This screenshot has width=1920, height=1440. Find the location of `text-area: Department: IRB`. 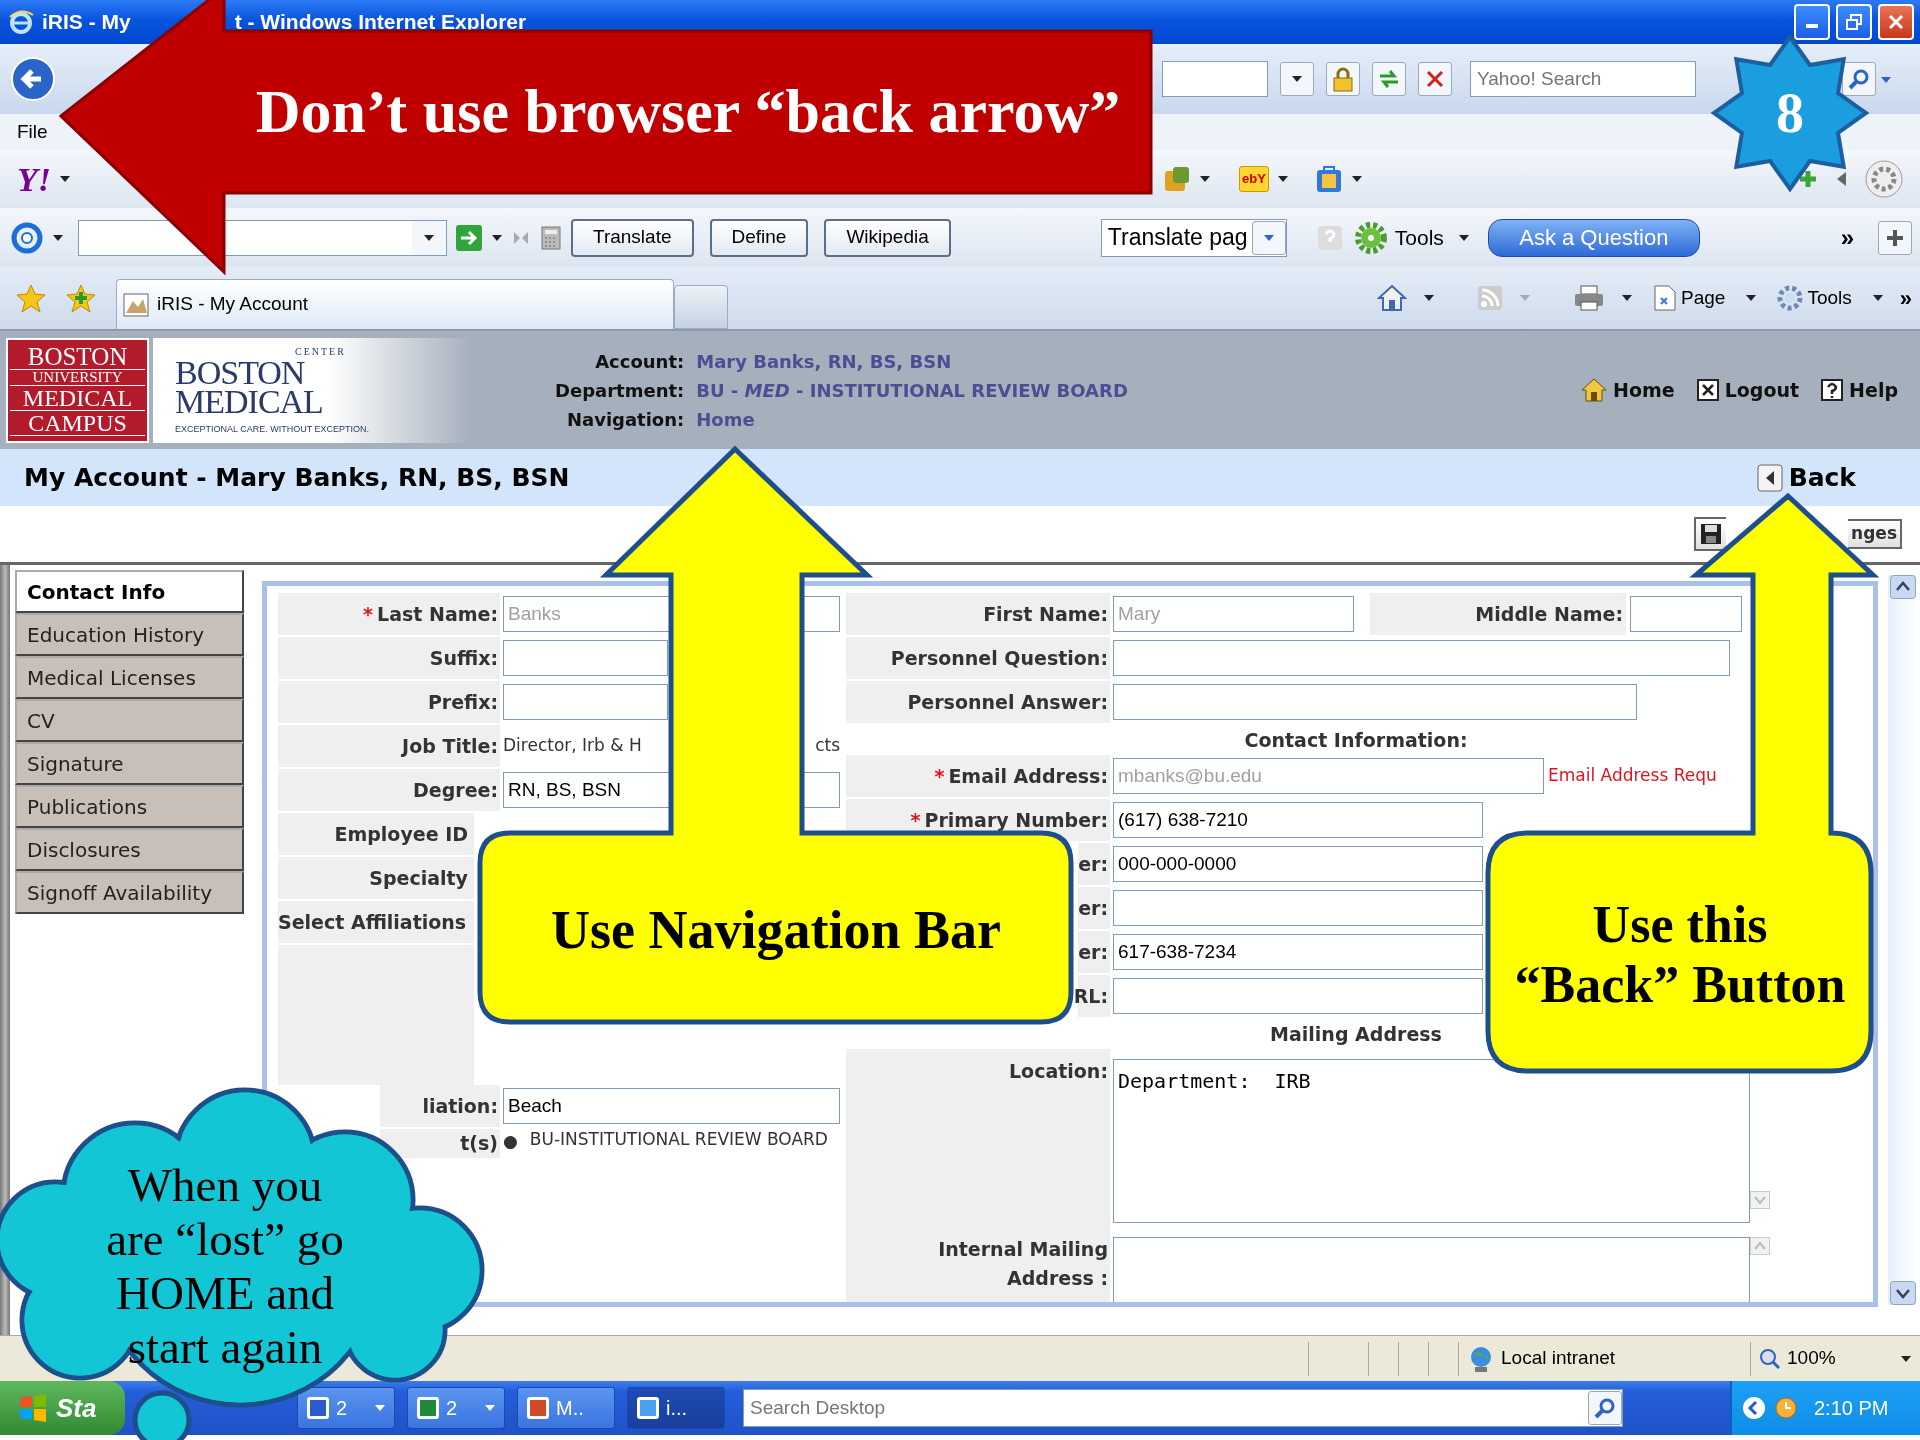

text-area: Department: IRB is located at coordinates (1431, 1141).